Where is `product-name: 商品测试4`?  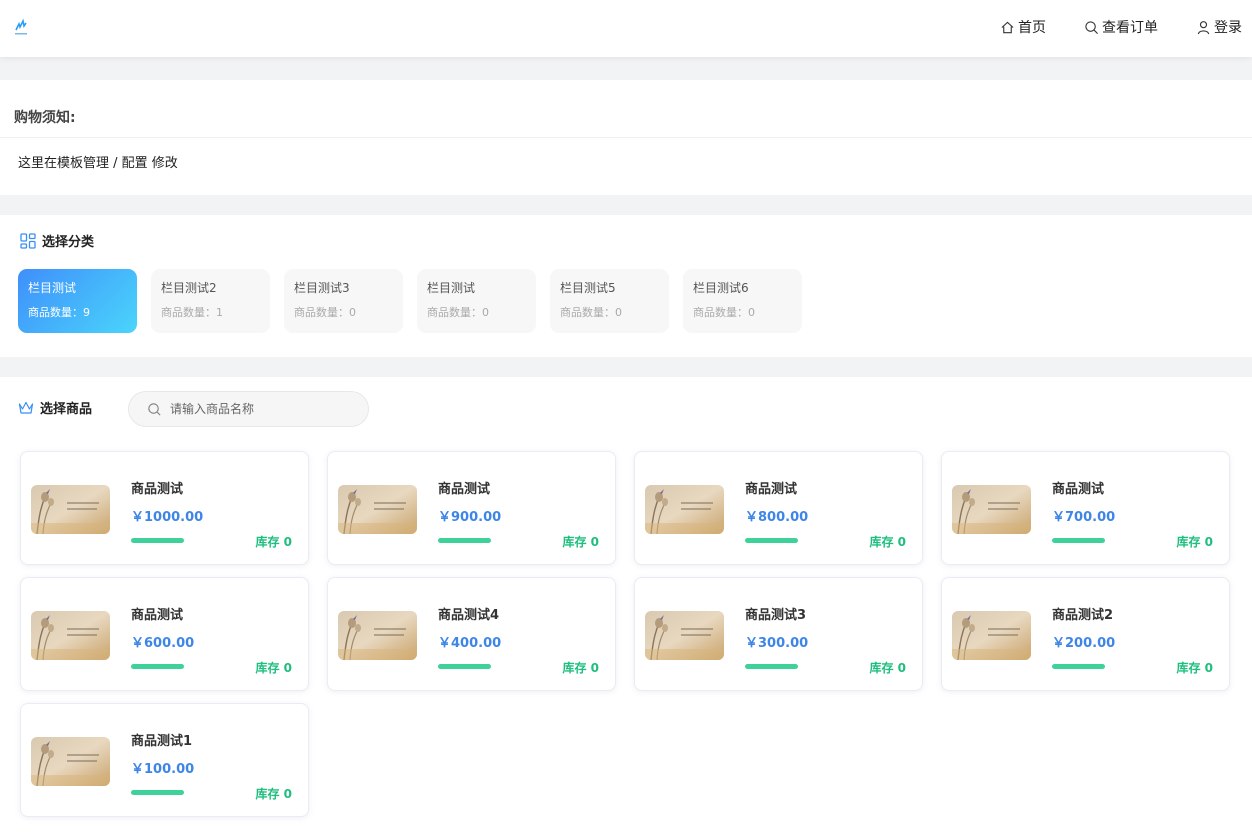
product-name: 商品测试4 is located at coordinates (469, 615).